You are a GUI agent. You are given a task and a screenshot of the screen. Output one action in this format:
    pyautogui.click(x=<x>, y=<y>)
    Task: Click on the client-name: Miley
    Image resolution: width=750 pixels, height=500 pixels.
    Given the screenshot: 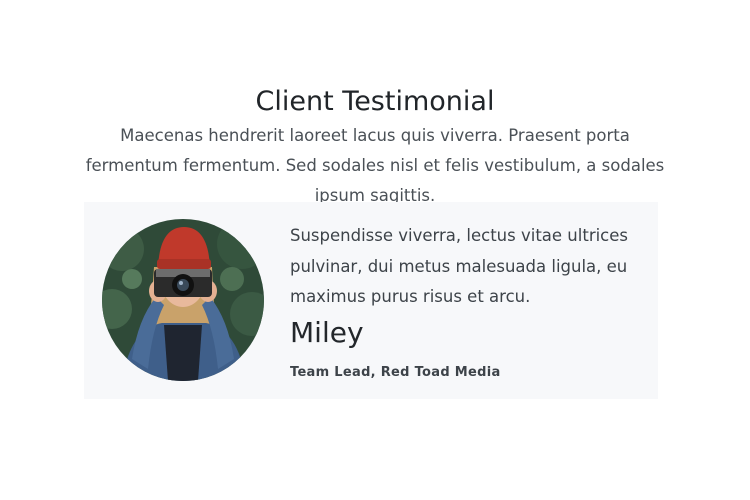 What is the action you would take?
    pyautogui.click(x=327, y=332)
    